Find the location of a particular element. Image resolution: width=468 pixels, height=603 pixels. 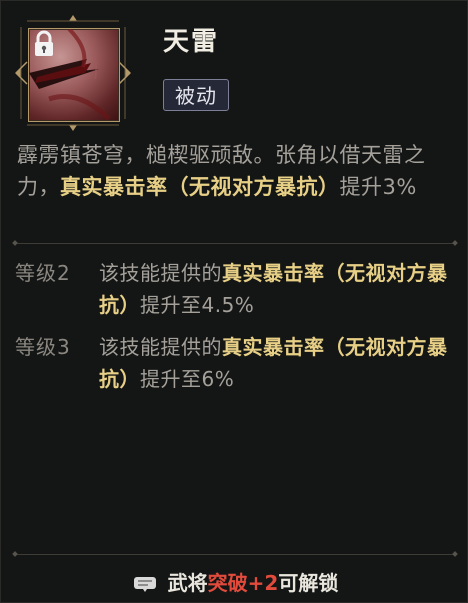

level-text-end: 提升至6% is located at coordinates (187, 379).